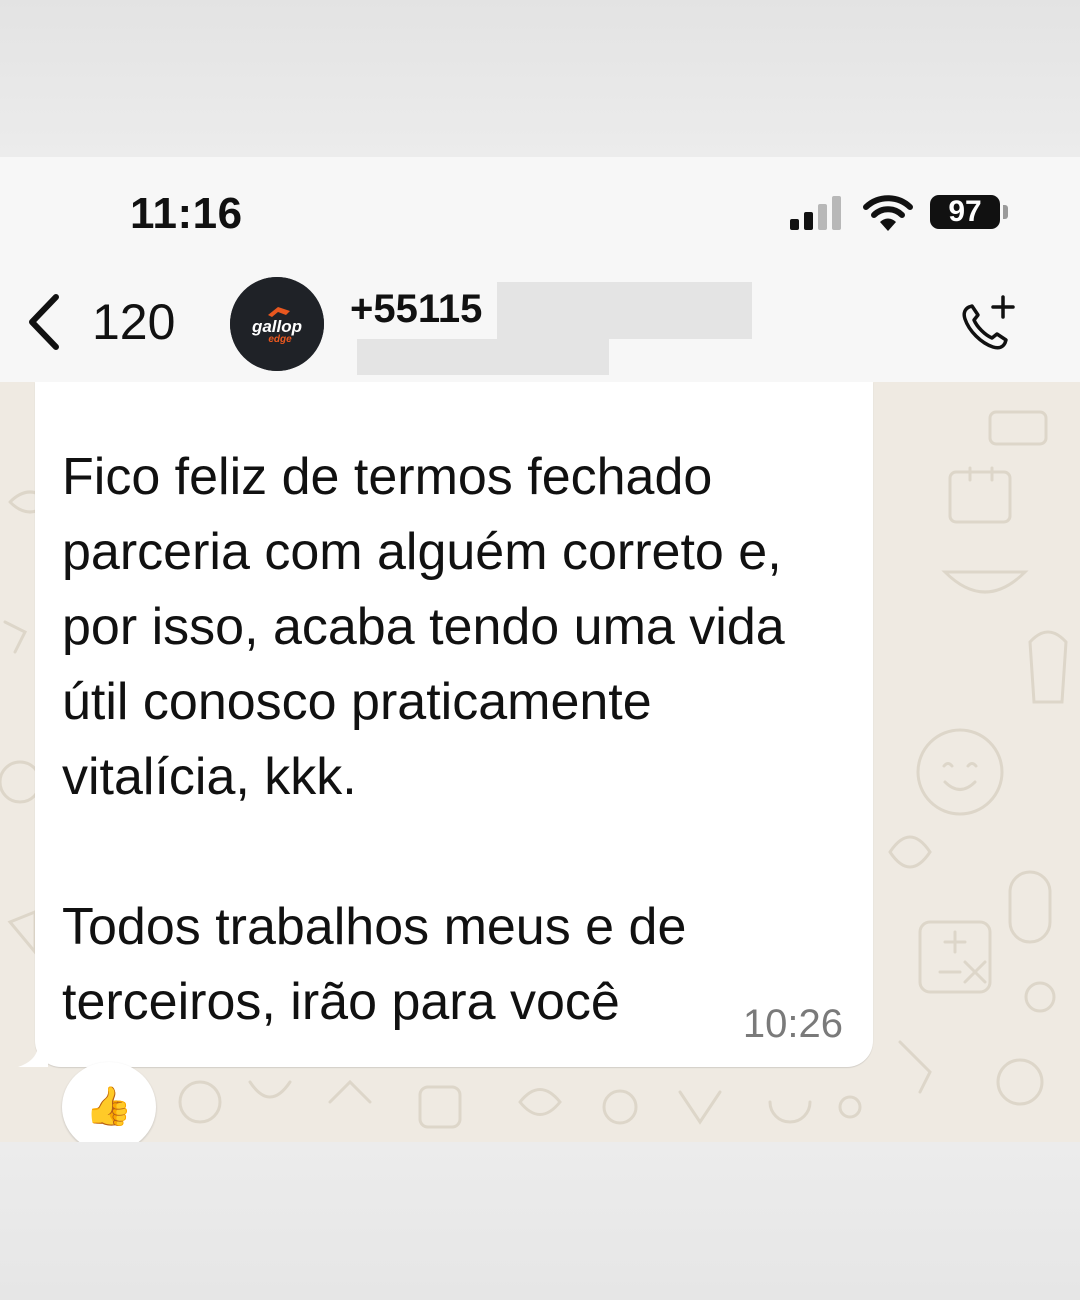 The image size is (1080, 1300). Describe the element at coordinates (1005, 212) in the screenshot. I see `battery-tip` at that location.